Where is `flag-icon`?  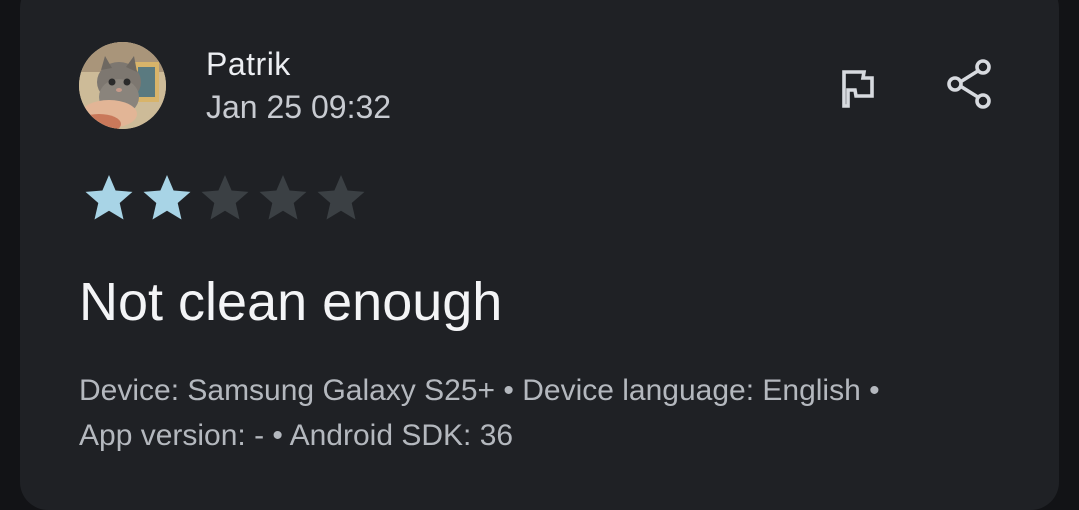
flag-icon is located at coordinates (858, 89).